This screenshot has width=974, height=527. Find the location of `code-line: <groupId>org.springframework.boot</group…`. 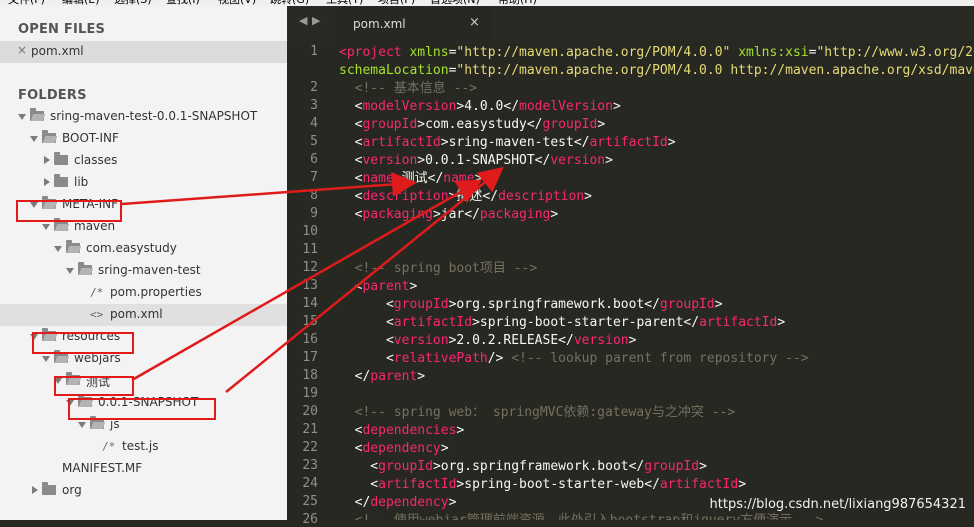

code-line: <groupId>org.springframework.boot</group… is located at coordinates (523, 467).